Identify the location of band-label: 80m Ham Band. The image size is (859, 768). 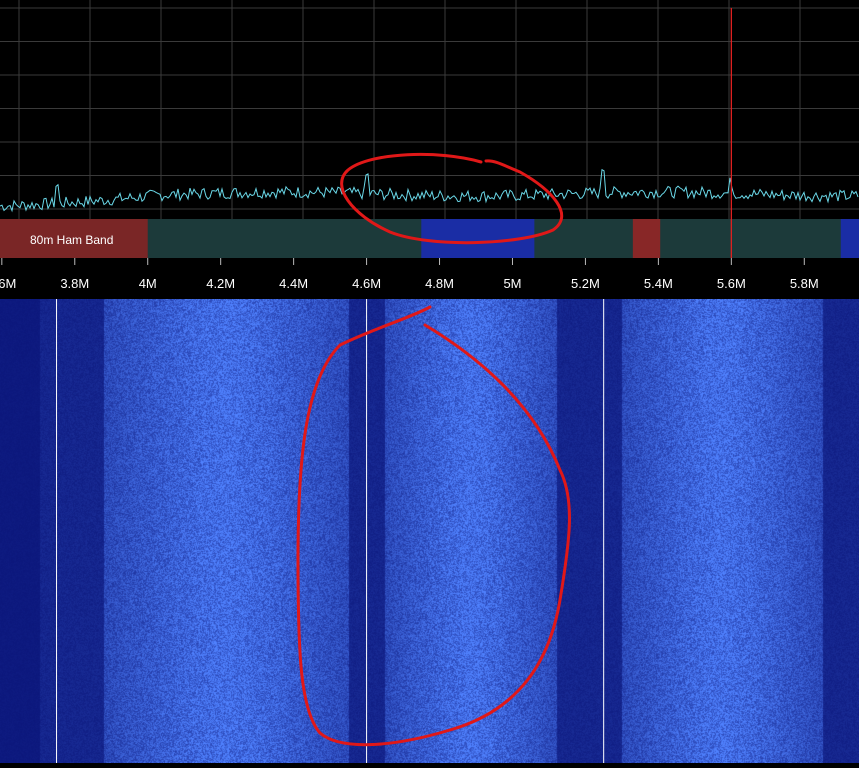
(71, 240).